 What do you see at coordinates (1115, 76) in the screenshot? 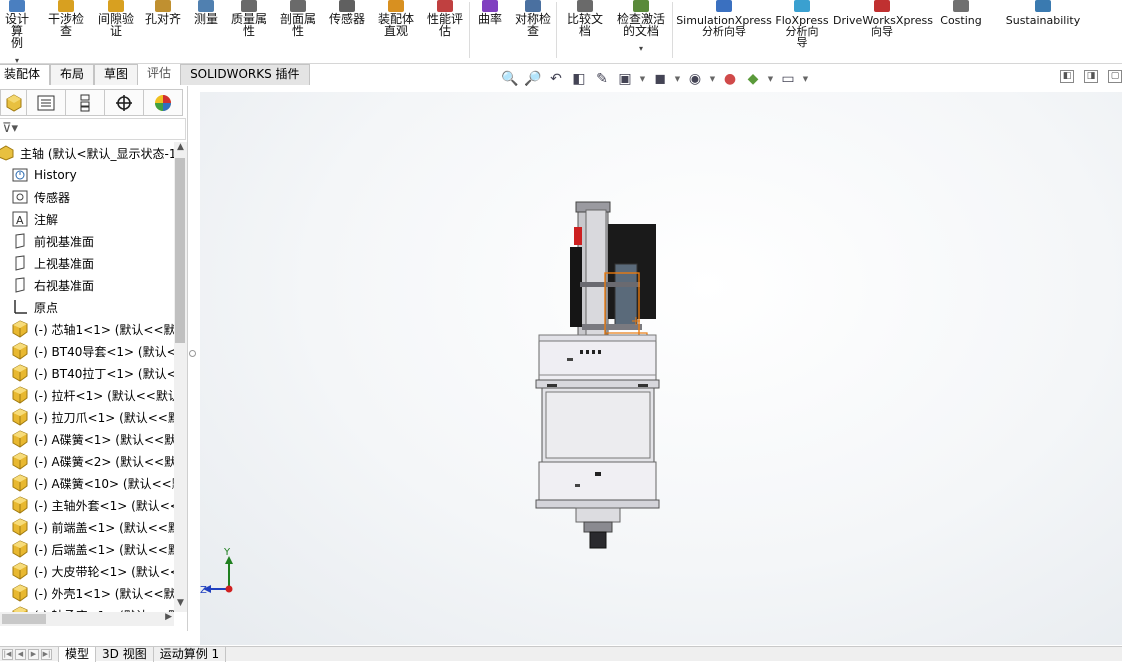
I see `restore-window-icon: ▢` at bounding box center [1115, 76].